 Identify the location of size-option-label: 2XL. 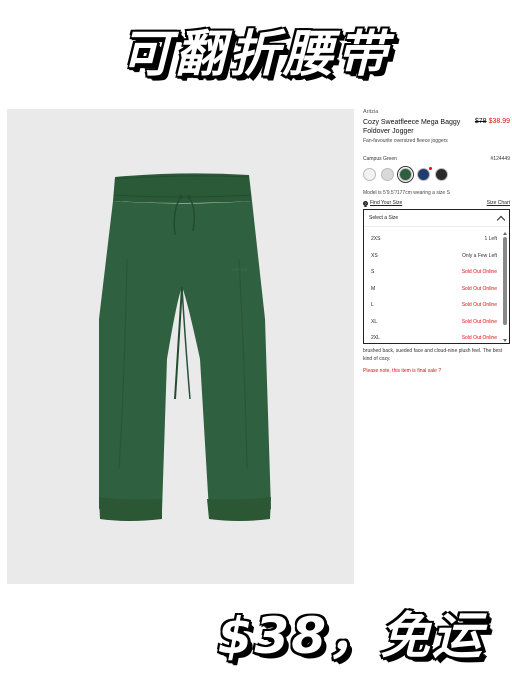
(375, 338).